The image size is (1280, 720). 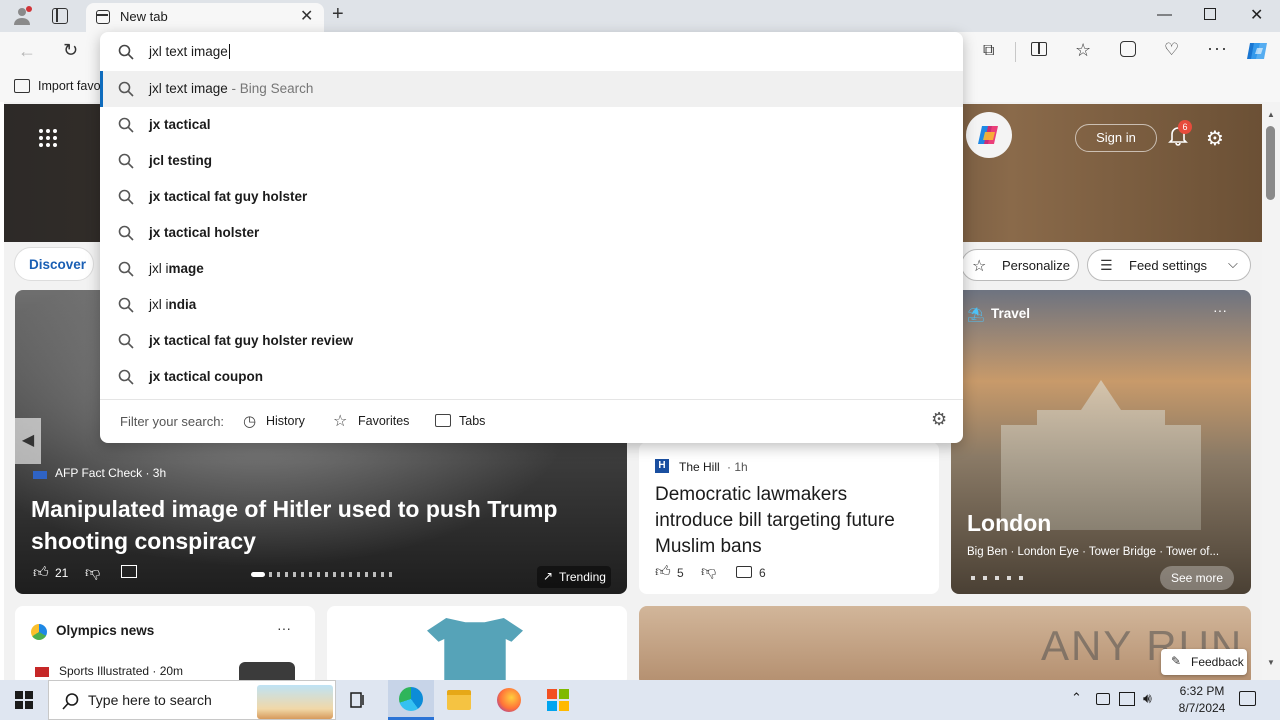 What do you see at coordinates (1271, 662) in the screenshot?
I see `scroll-down-arrow: ▼` at bounding box center [1271, 662].